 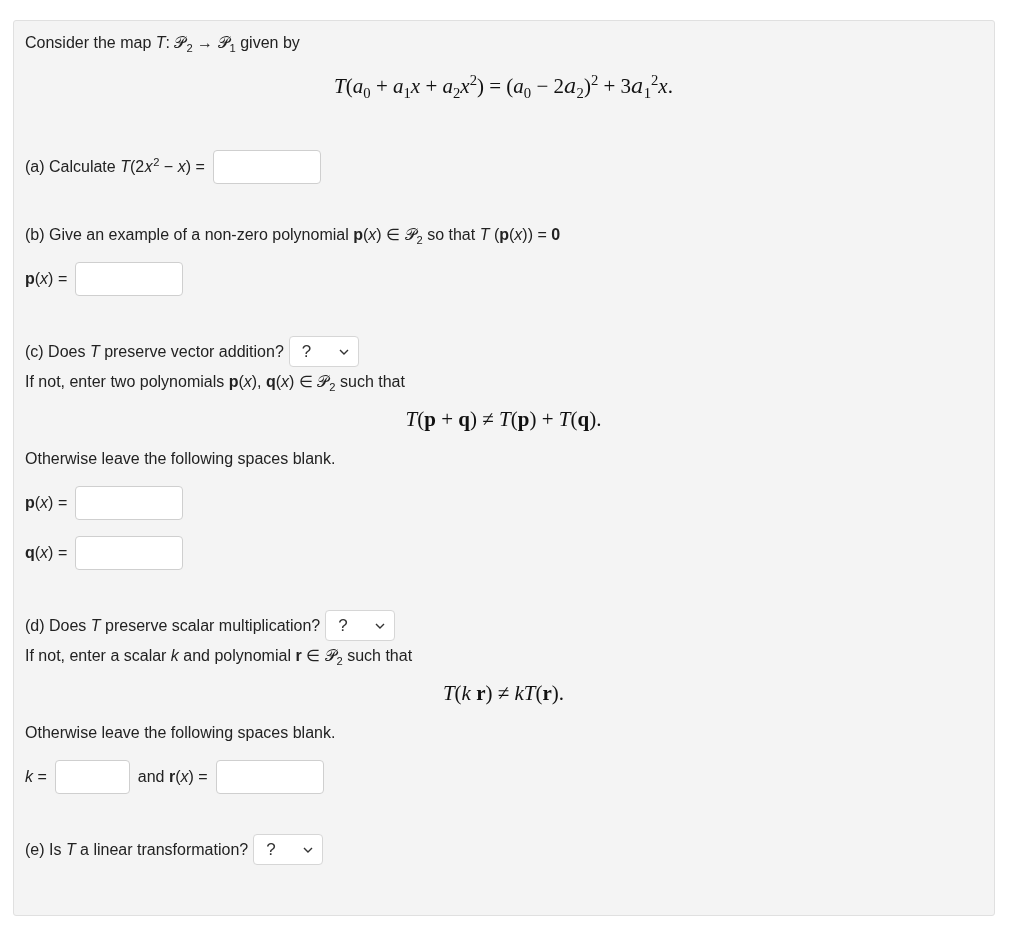 I want to click on field-label: and r(x) =, so click(x=172, y=777).